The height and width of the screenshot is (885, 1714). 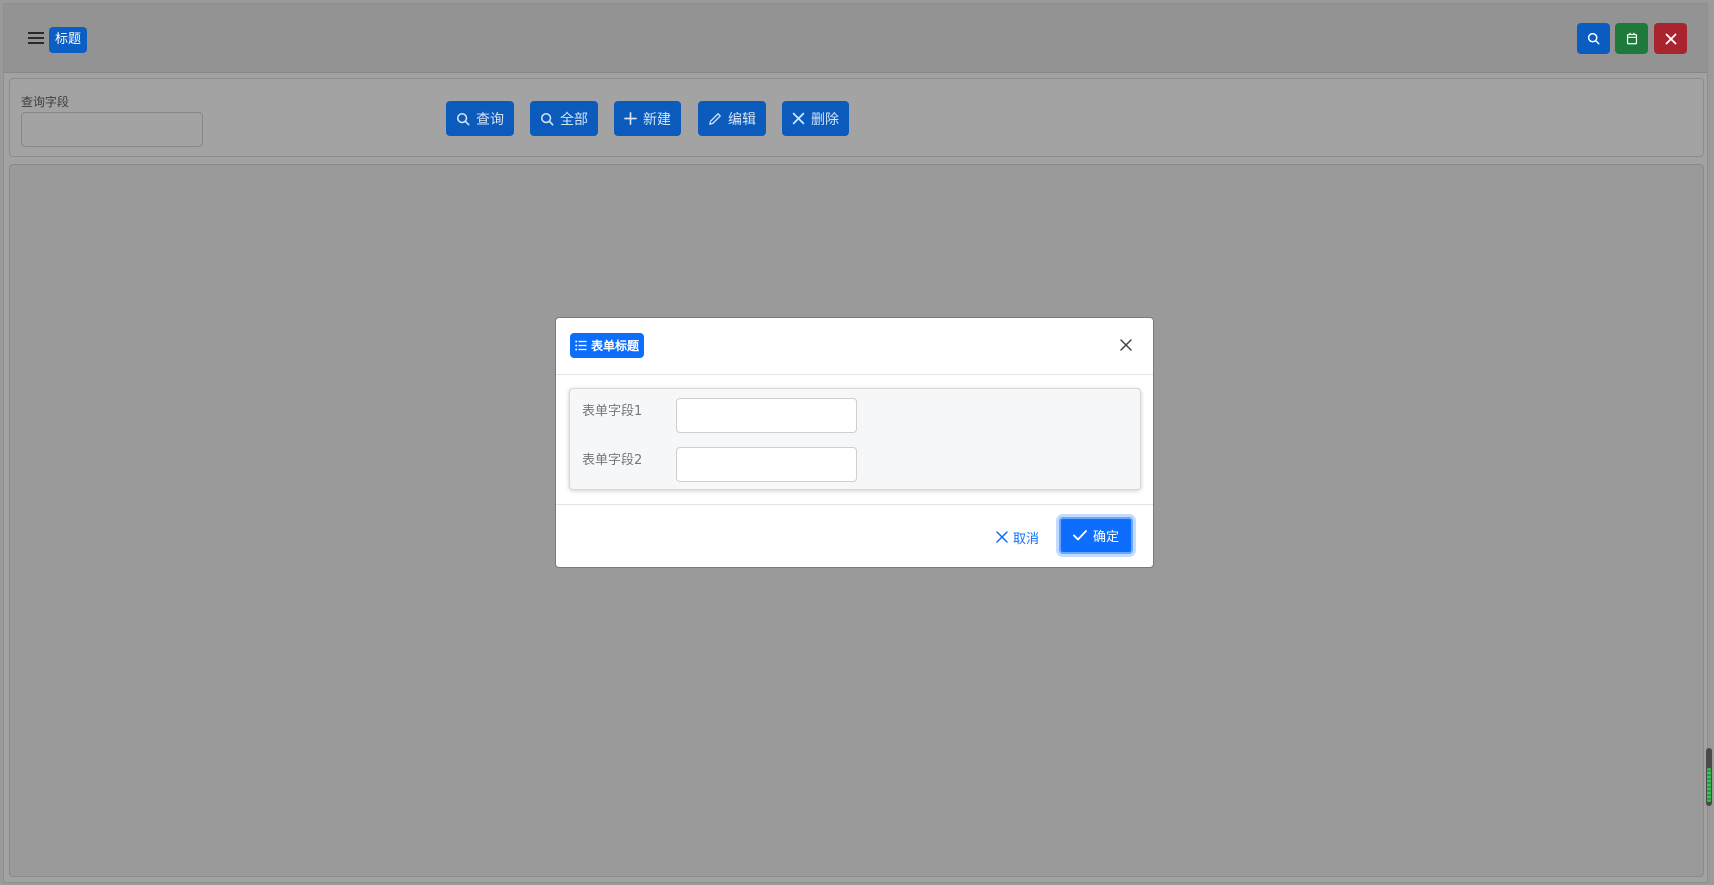 I want to click on list-icon, so click(x=581, y=345).